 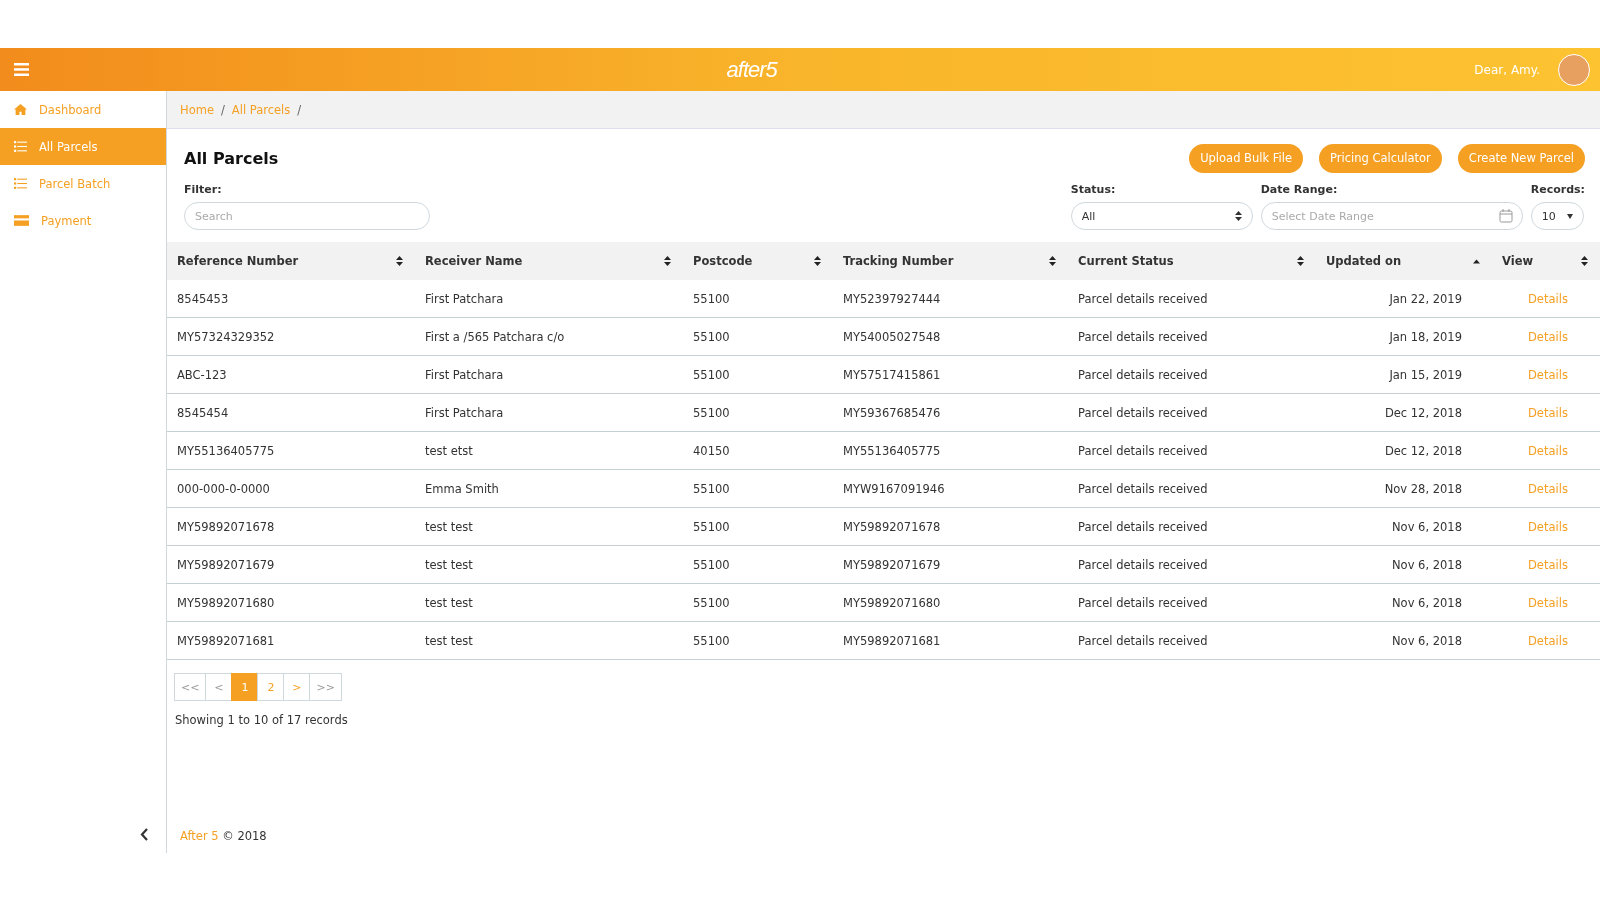 I want to click on table-cell-text: First a /565 Patchara c/o, so click(x=495, y=336).